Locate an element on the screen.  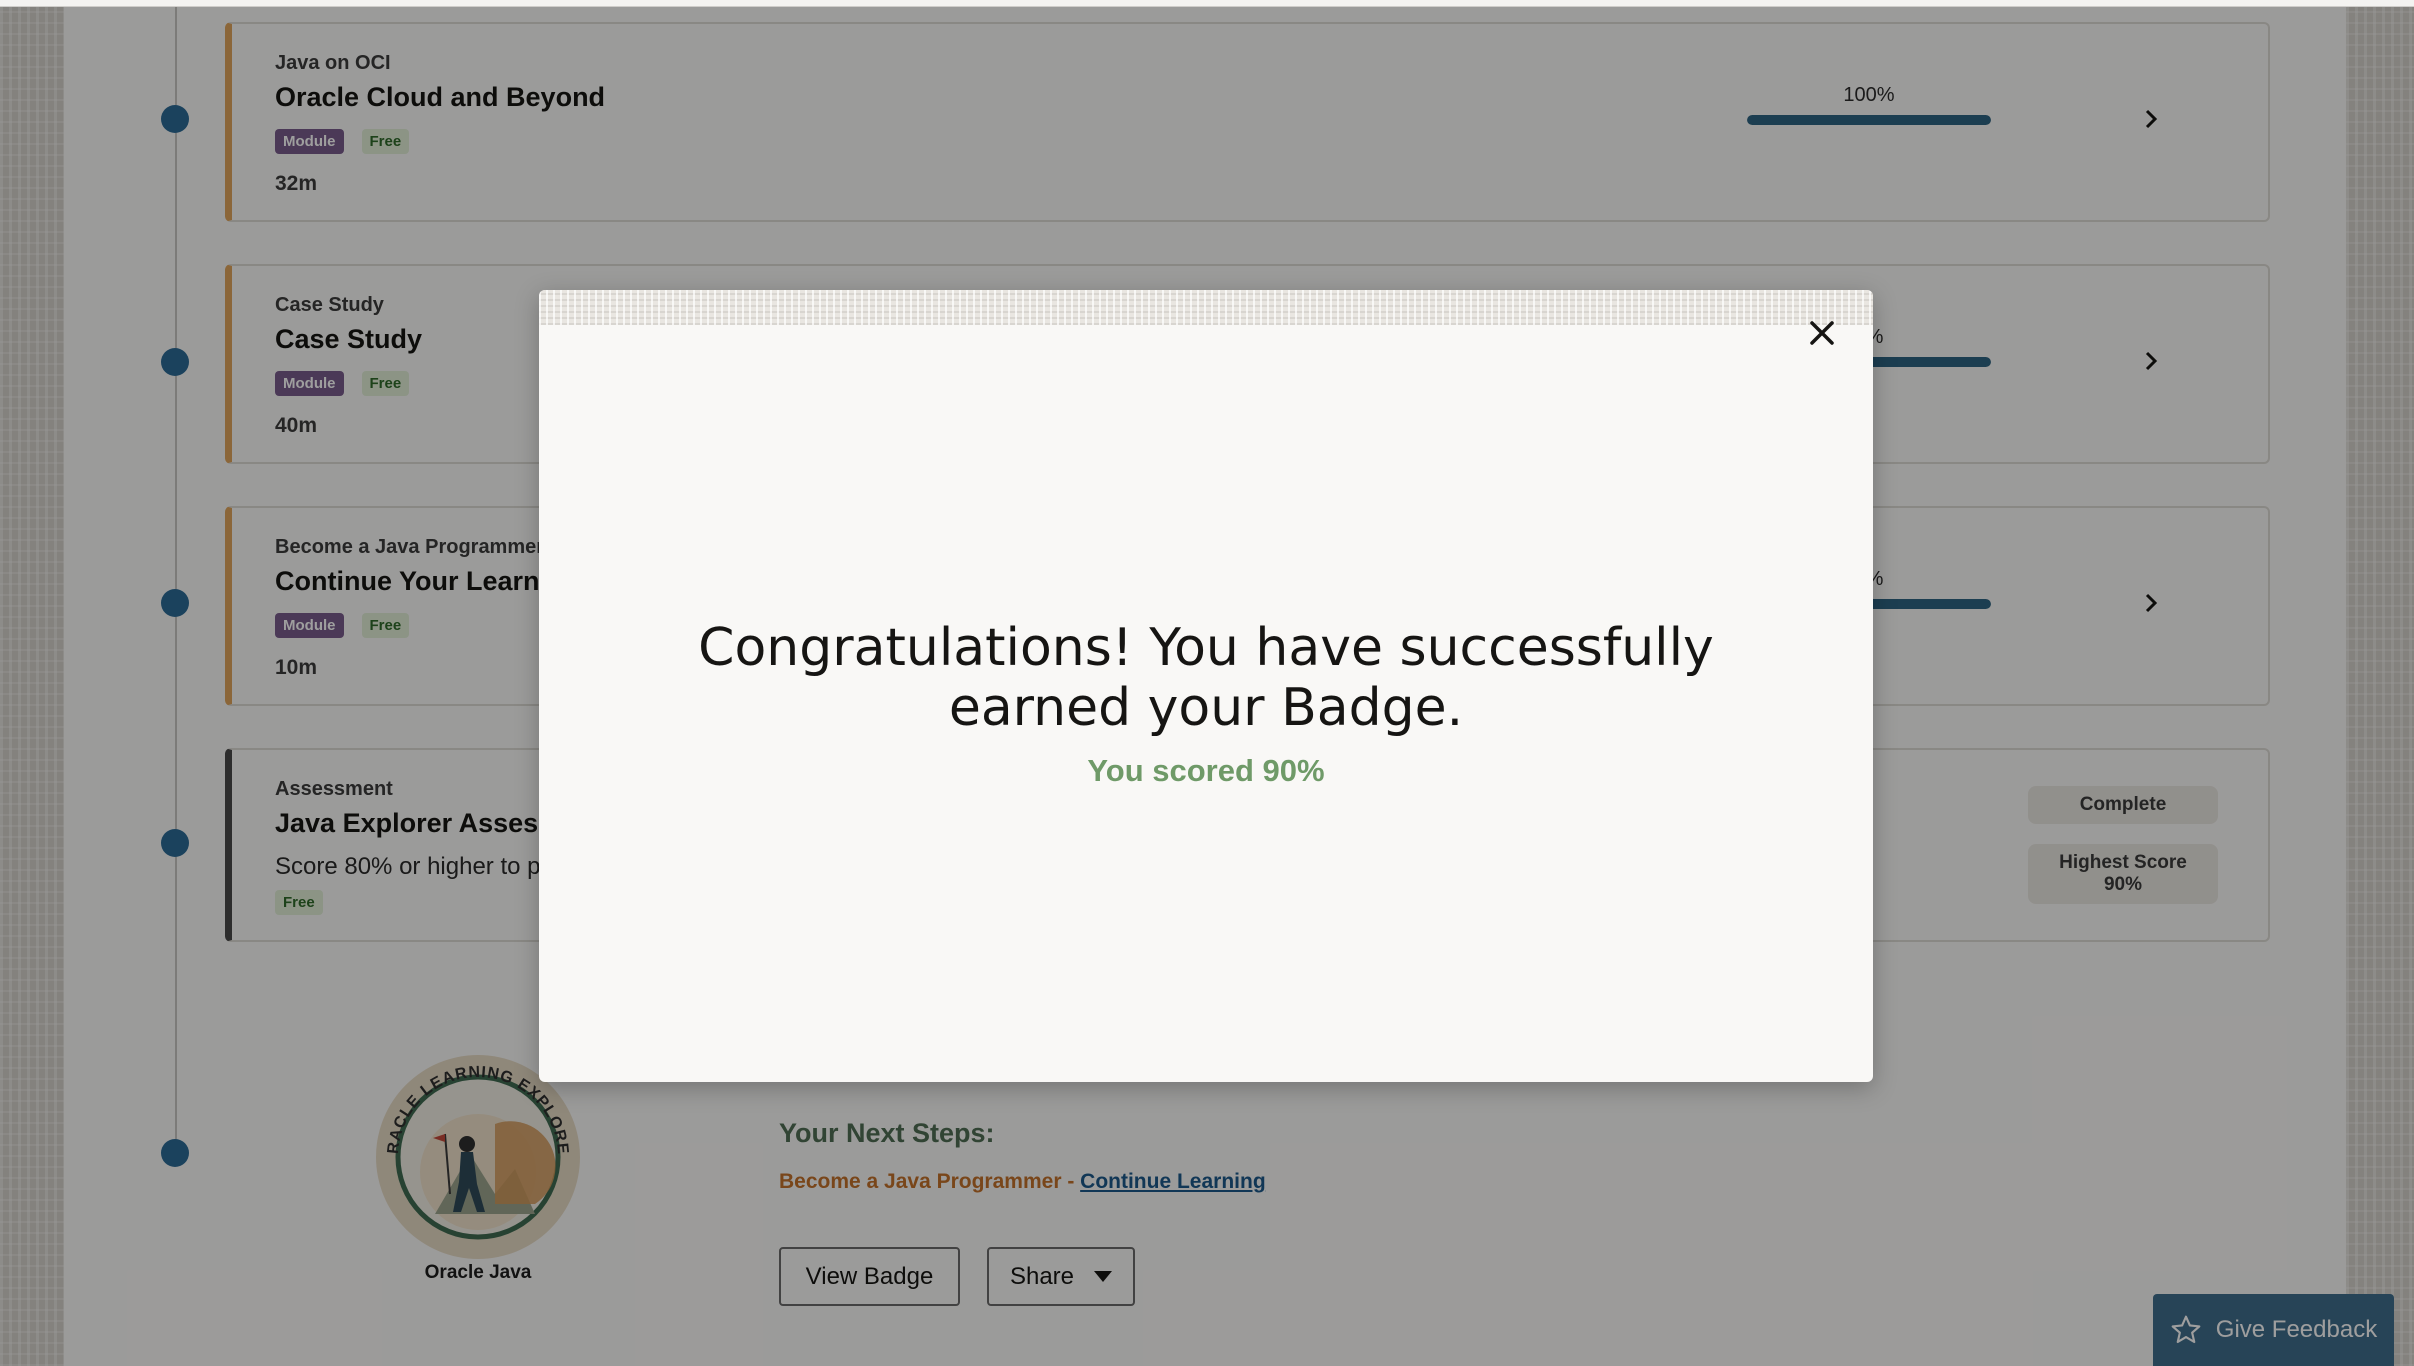
dialog-header-band is located at coordinates (1206, 307).